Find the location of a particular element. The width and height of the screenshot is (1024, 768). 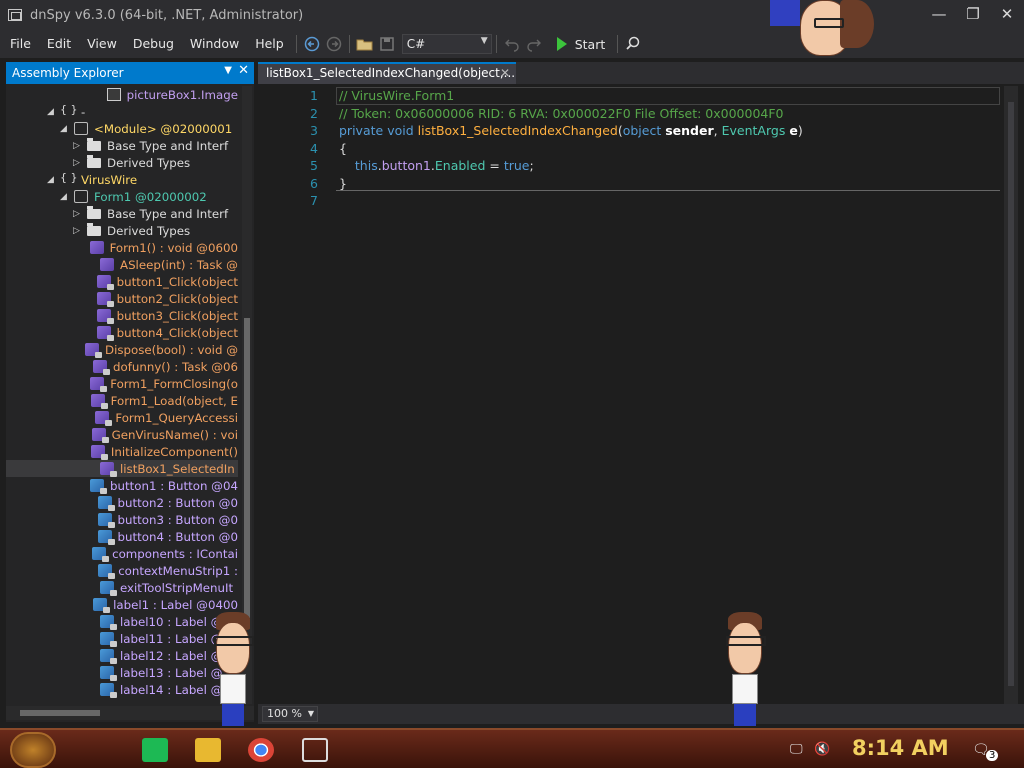

tree-item: button2 : Button @0 is located at coordinates (122, 502).